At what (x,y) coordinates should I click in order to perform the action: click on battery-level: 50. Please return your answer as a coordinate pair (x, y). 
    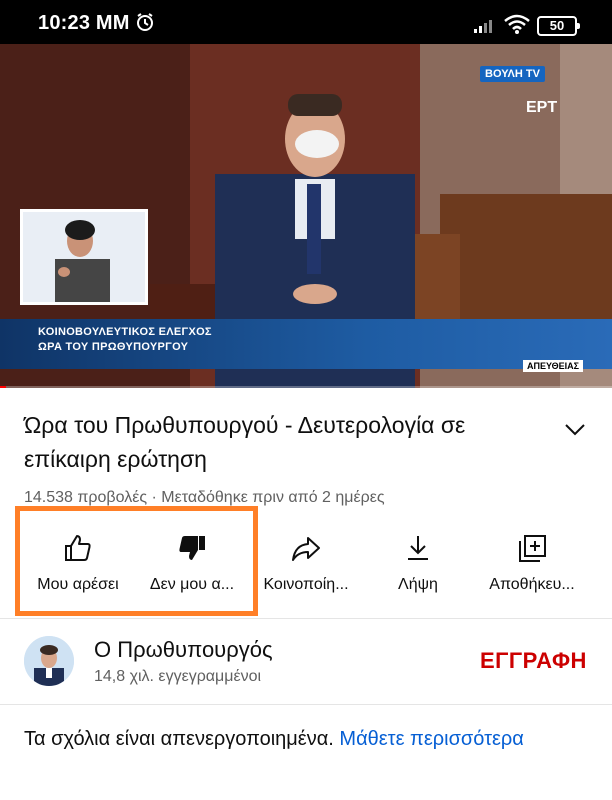
    Looking at the image, I should click on (557, 25).